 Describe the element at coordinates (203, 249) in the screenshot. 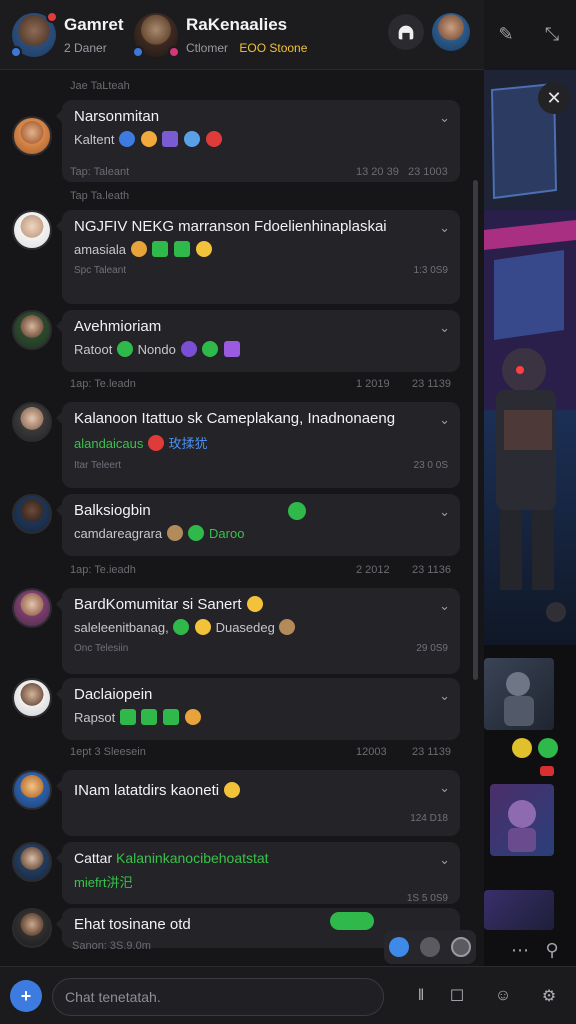

I see `bag-emoji-icon` at that location.